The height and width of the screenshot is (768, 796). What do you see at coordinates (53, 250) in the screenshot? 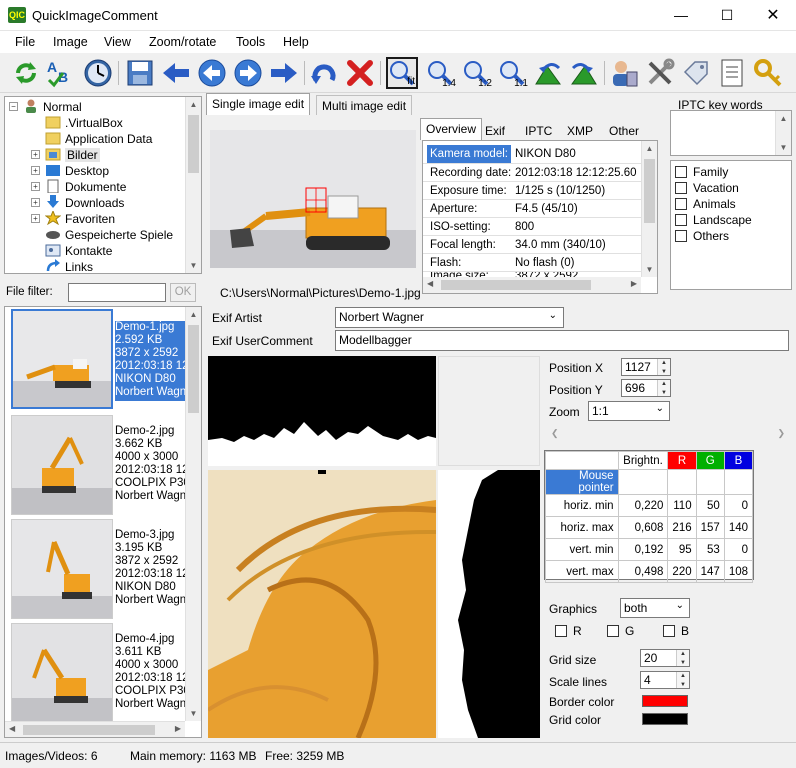
I see `contacts-icon` at bounding box center [53, 250].